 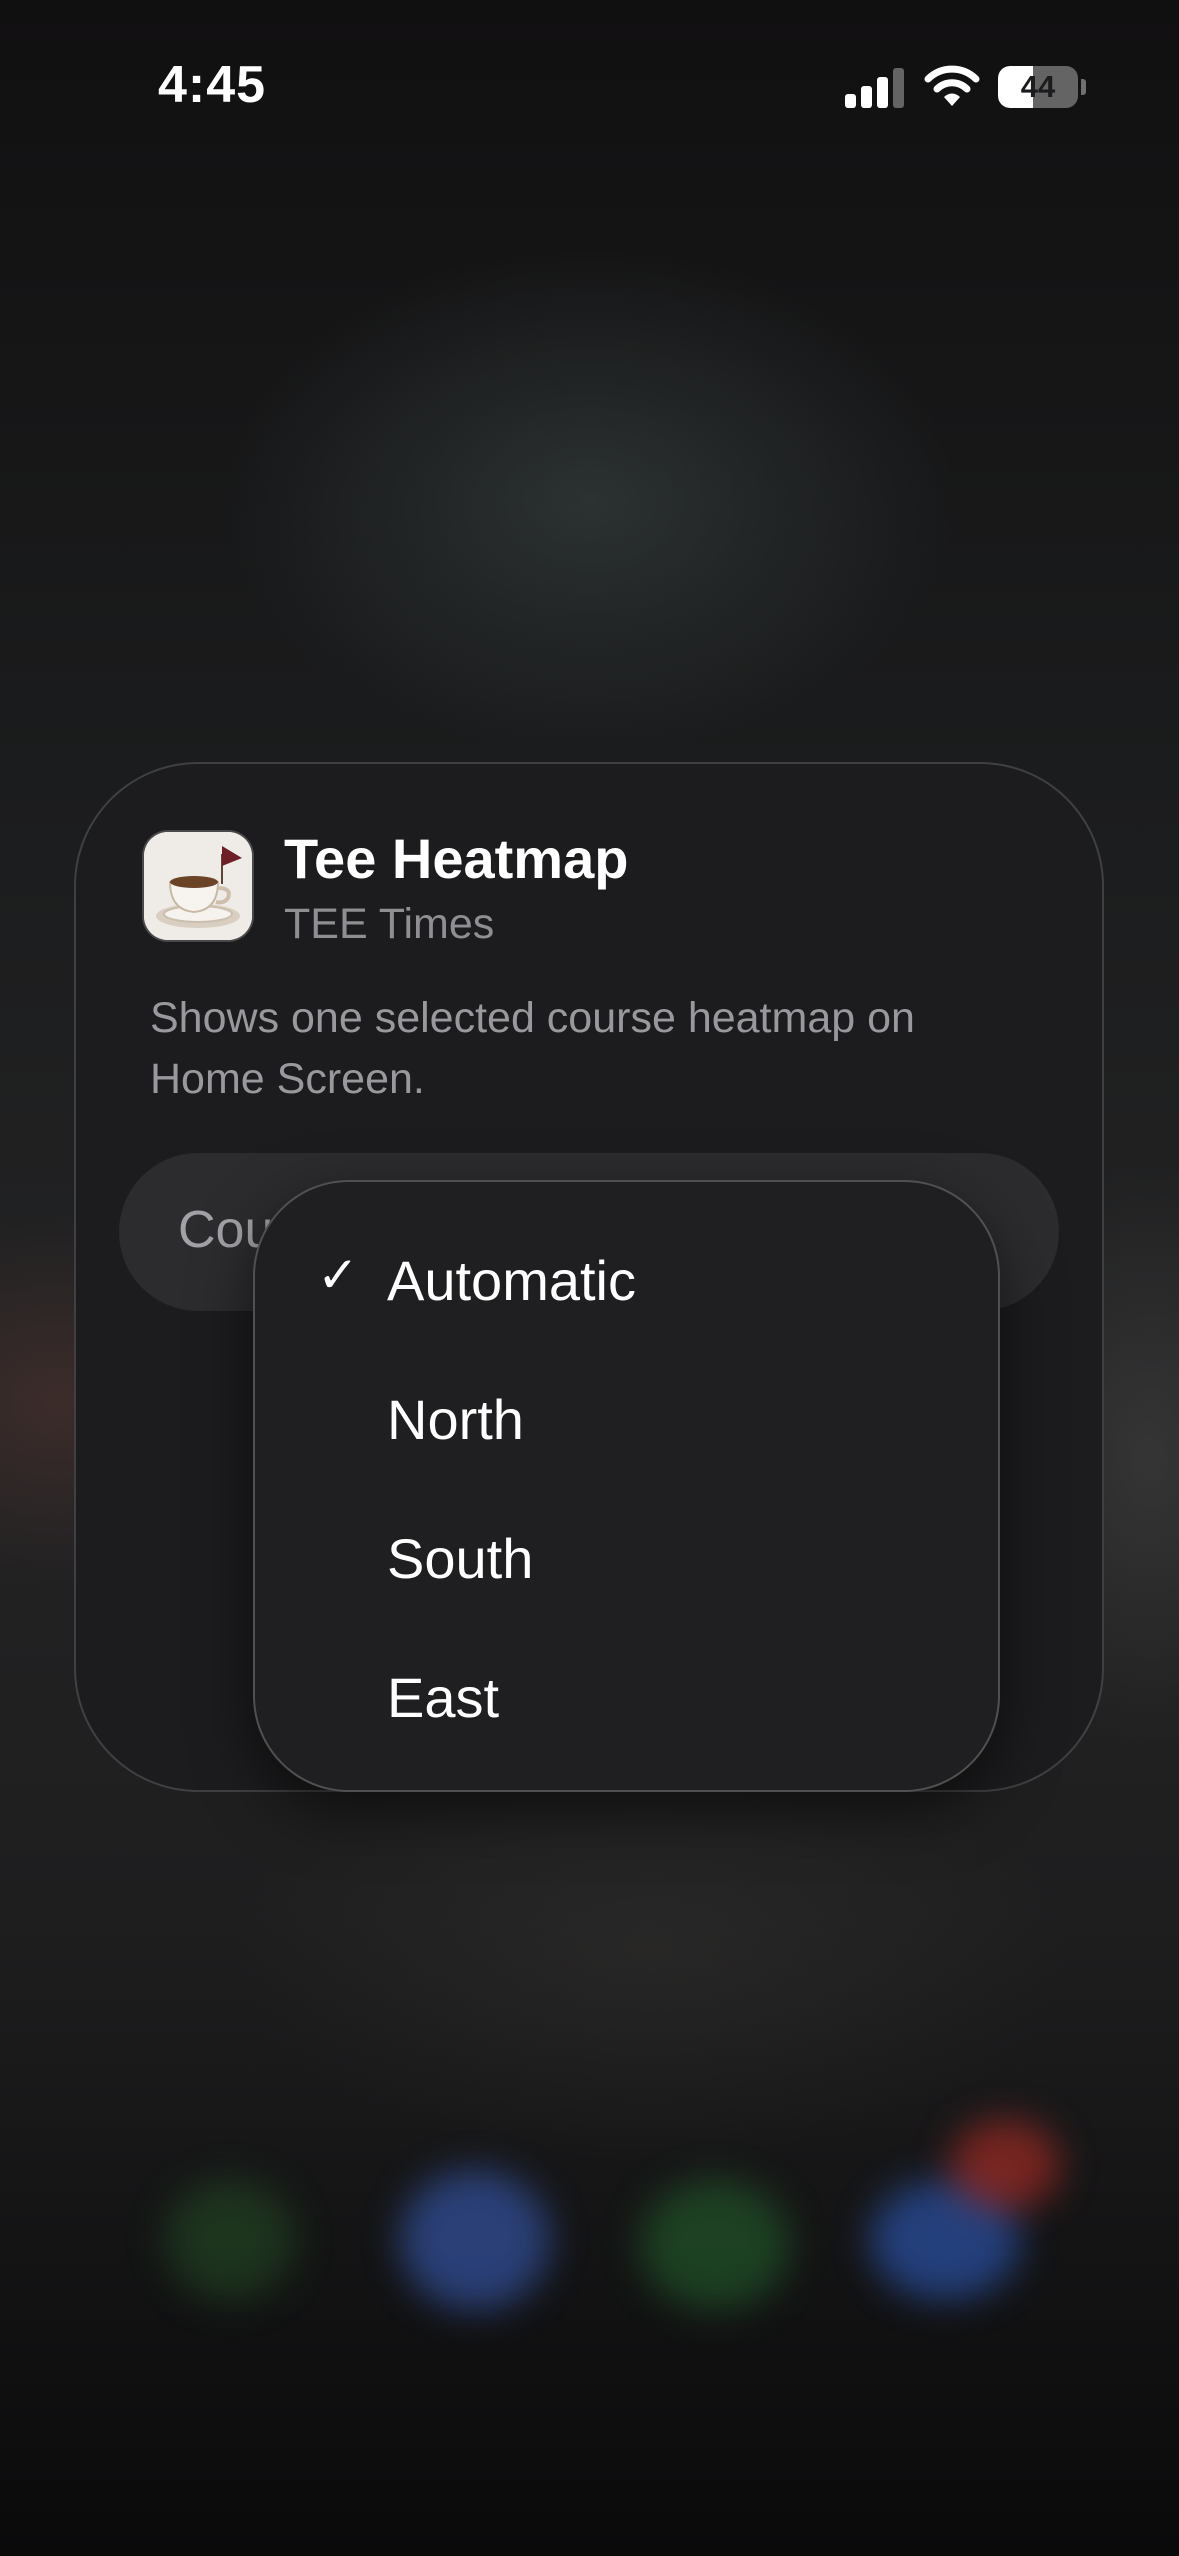 What do you see at coordinates (456, 858) in the screenshot?
I see `widget-title: Tee Heatmap` at bounding box center [456, 858].